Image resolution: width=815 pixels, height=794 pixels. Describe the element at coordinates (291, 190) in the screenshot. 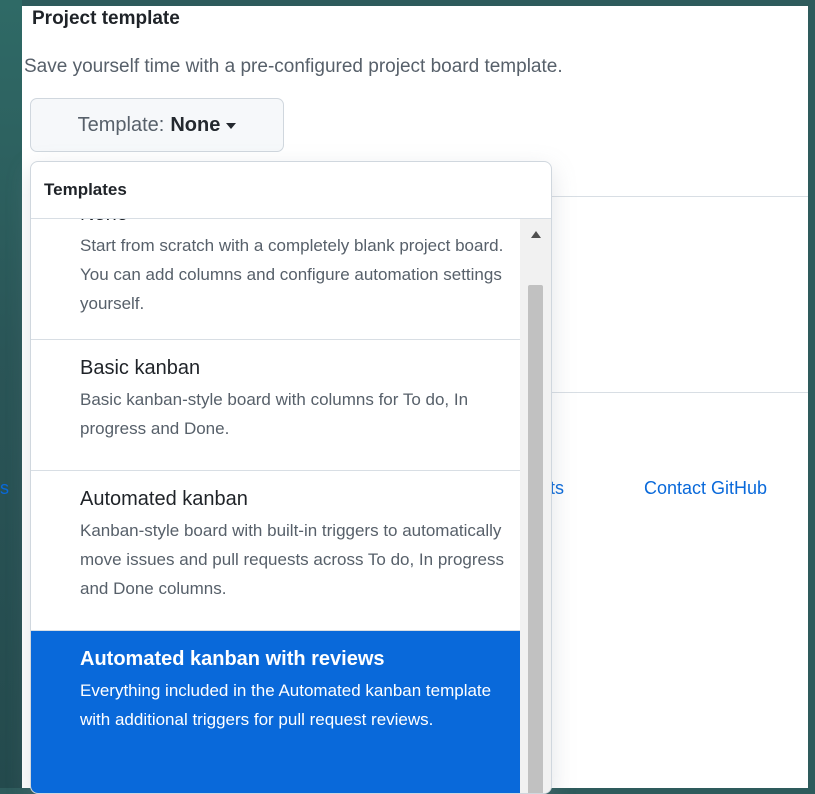

I see `dropdown-header: Templates` at that location.